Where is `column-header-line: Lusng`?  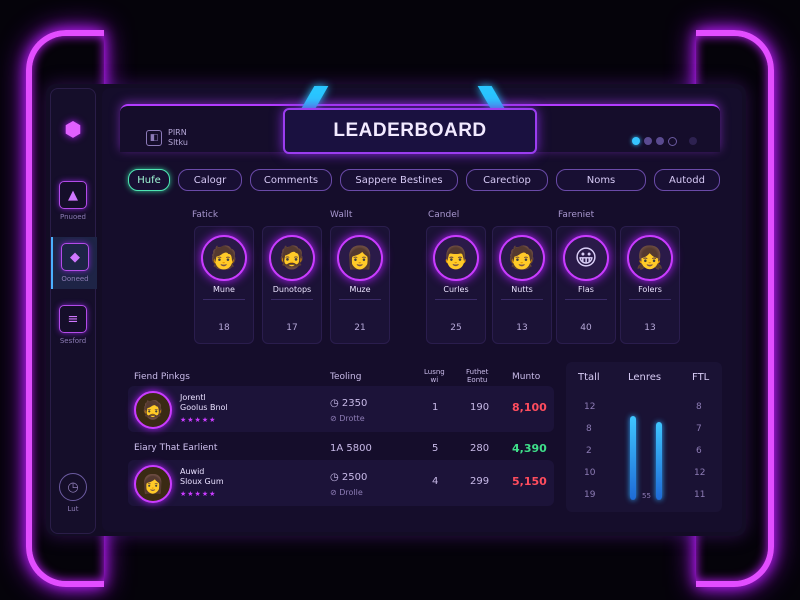
column-header-line: Lusng is located at coordinates (434, 372).